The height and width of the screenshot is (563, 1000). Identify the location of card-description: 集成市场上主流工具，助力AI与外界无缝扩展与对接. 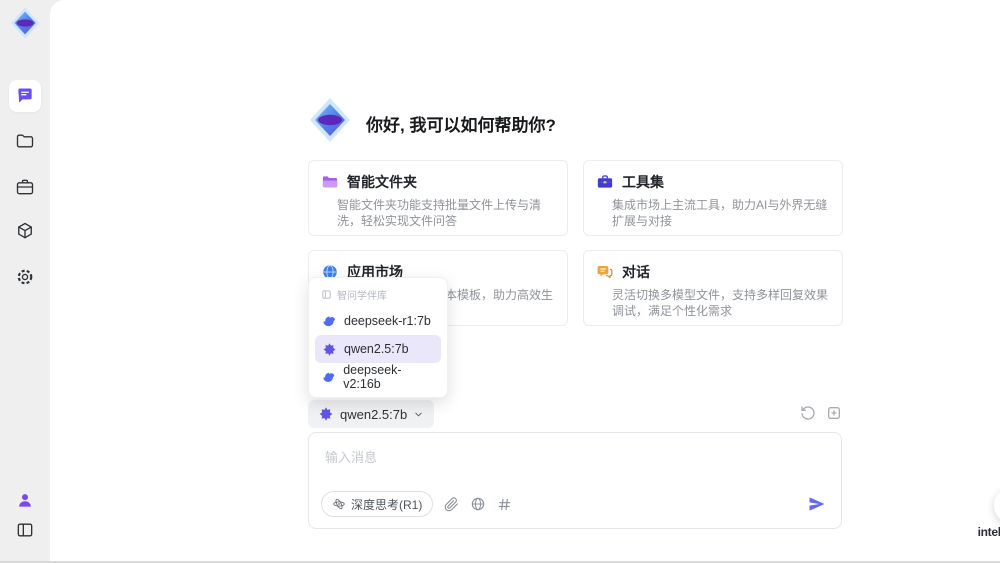
(720, 213).